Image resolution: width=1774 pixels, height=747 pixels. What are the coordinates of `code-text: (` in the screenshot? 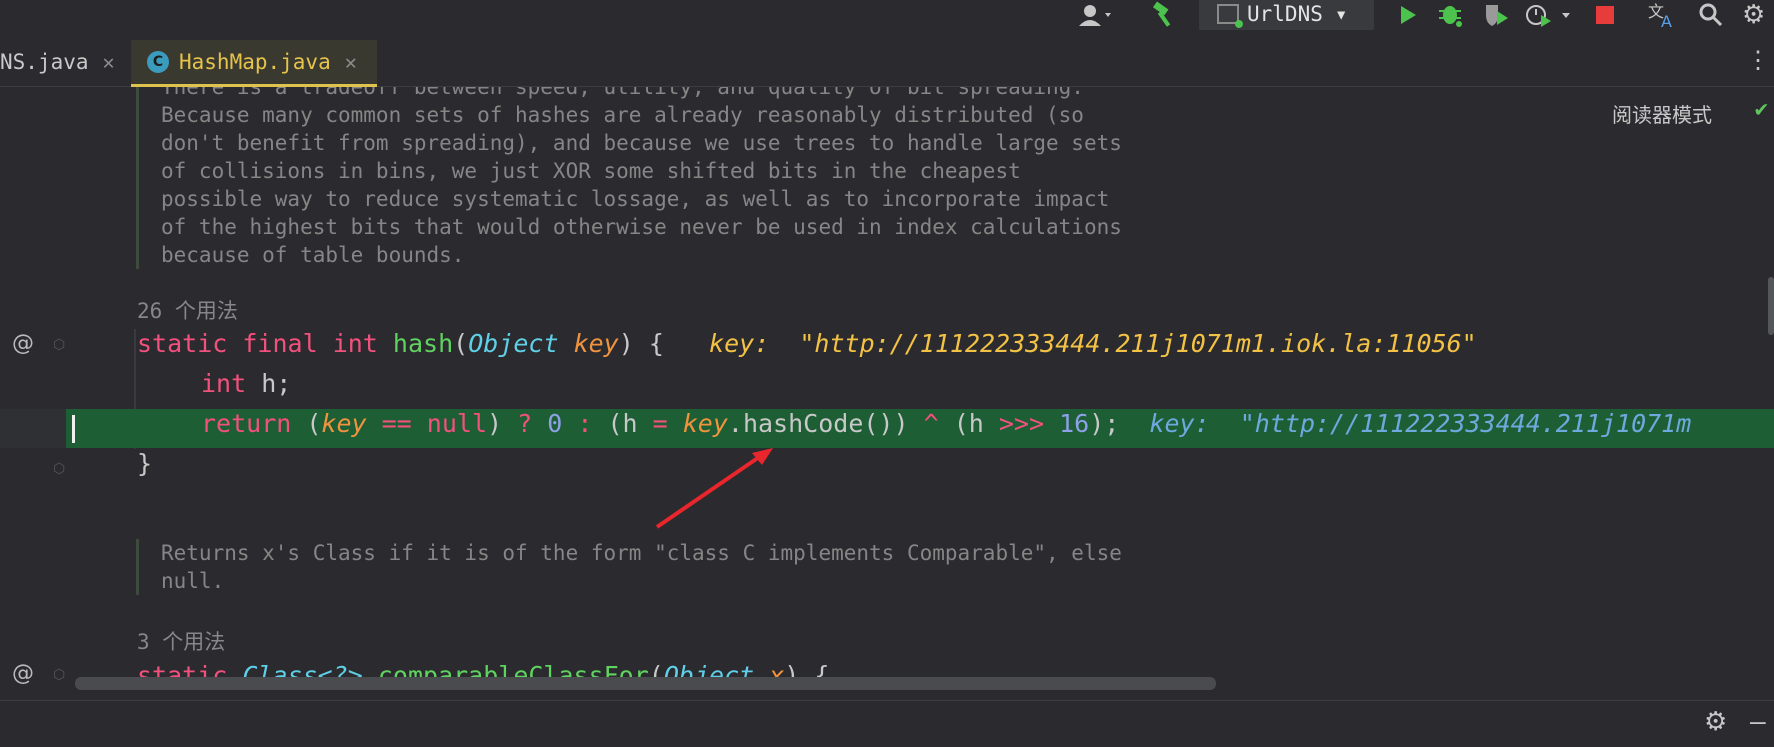 It's located at (306, 423).